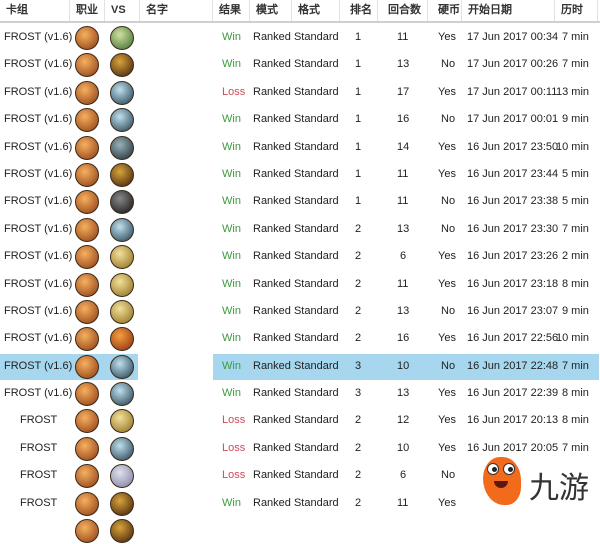 Image resolution: width=600 pixels, height=544 pixels. What do you see at coordinates (35, 10) in the screenshot?
I see `column-header: 卡组` at bounding box center [35, 10].